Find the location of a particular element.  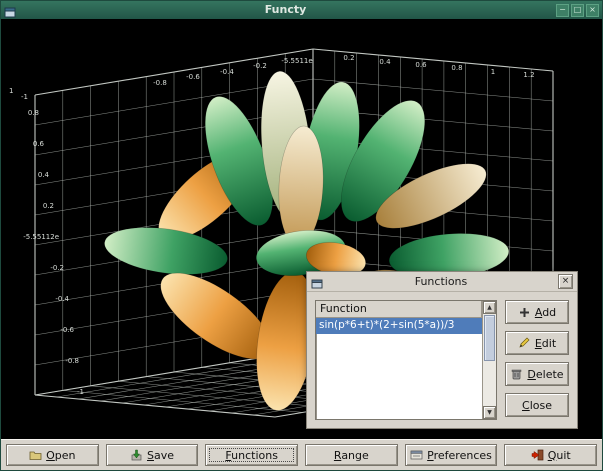

maximize-button: □ is located at coordinates (577, 10).